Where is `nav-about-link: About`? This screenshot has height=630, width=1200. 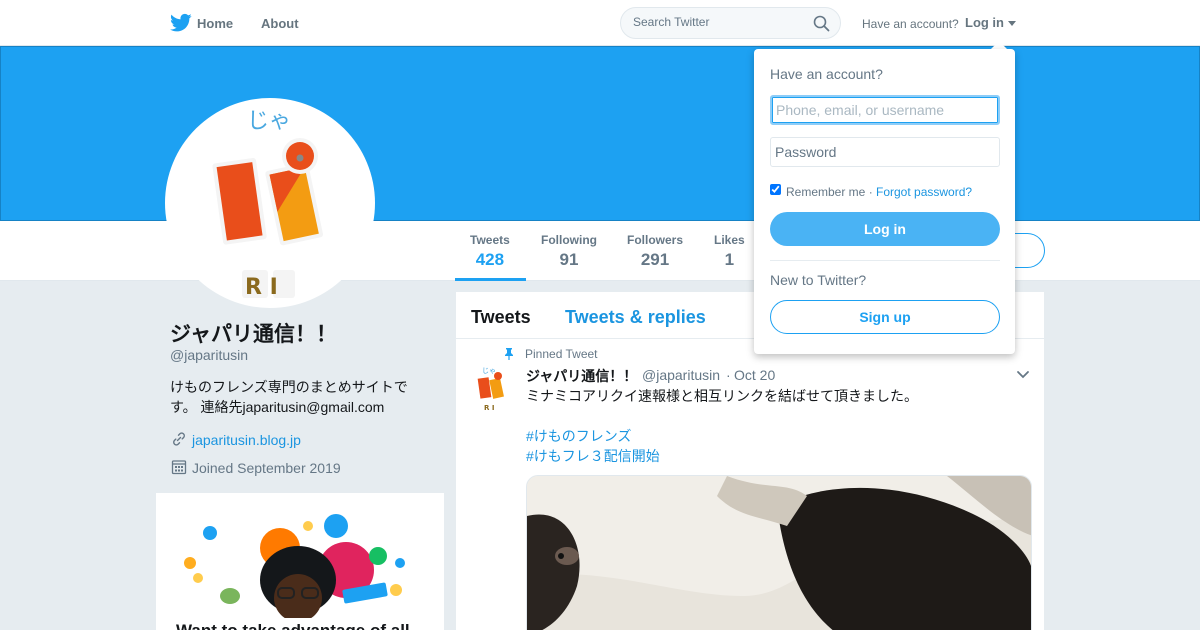 nav-about-link: About is located at coordinates (280, 23).